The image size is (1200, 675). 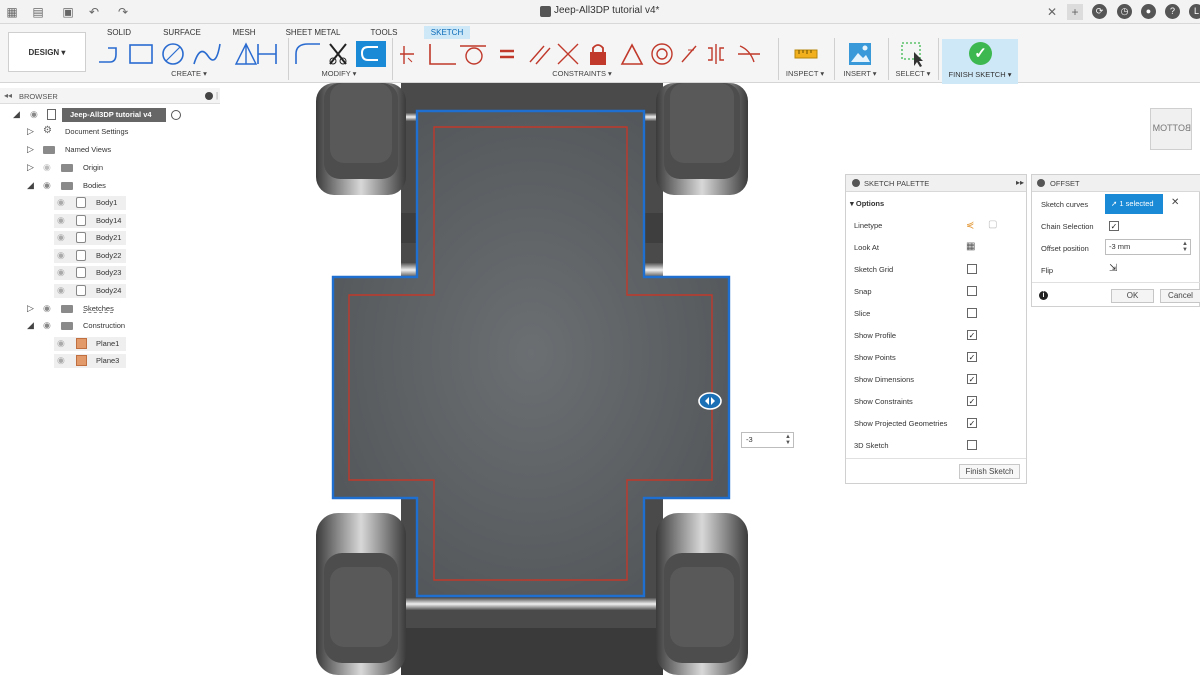 What do you see at coordinates (8, 95) in the screenshot?
I see `collapse-browser-icon: ◂◂` at bounding box center [8, 95].